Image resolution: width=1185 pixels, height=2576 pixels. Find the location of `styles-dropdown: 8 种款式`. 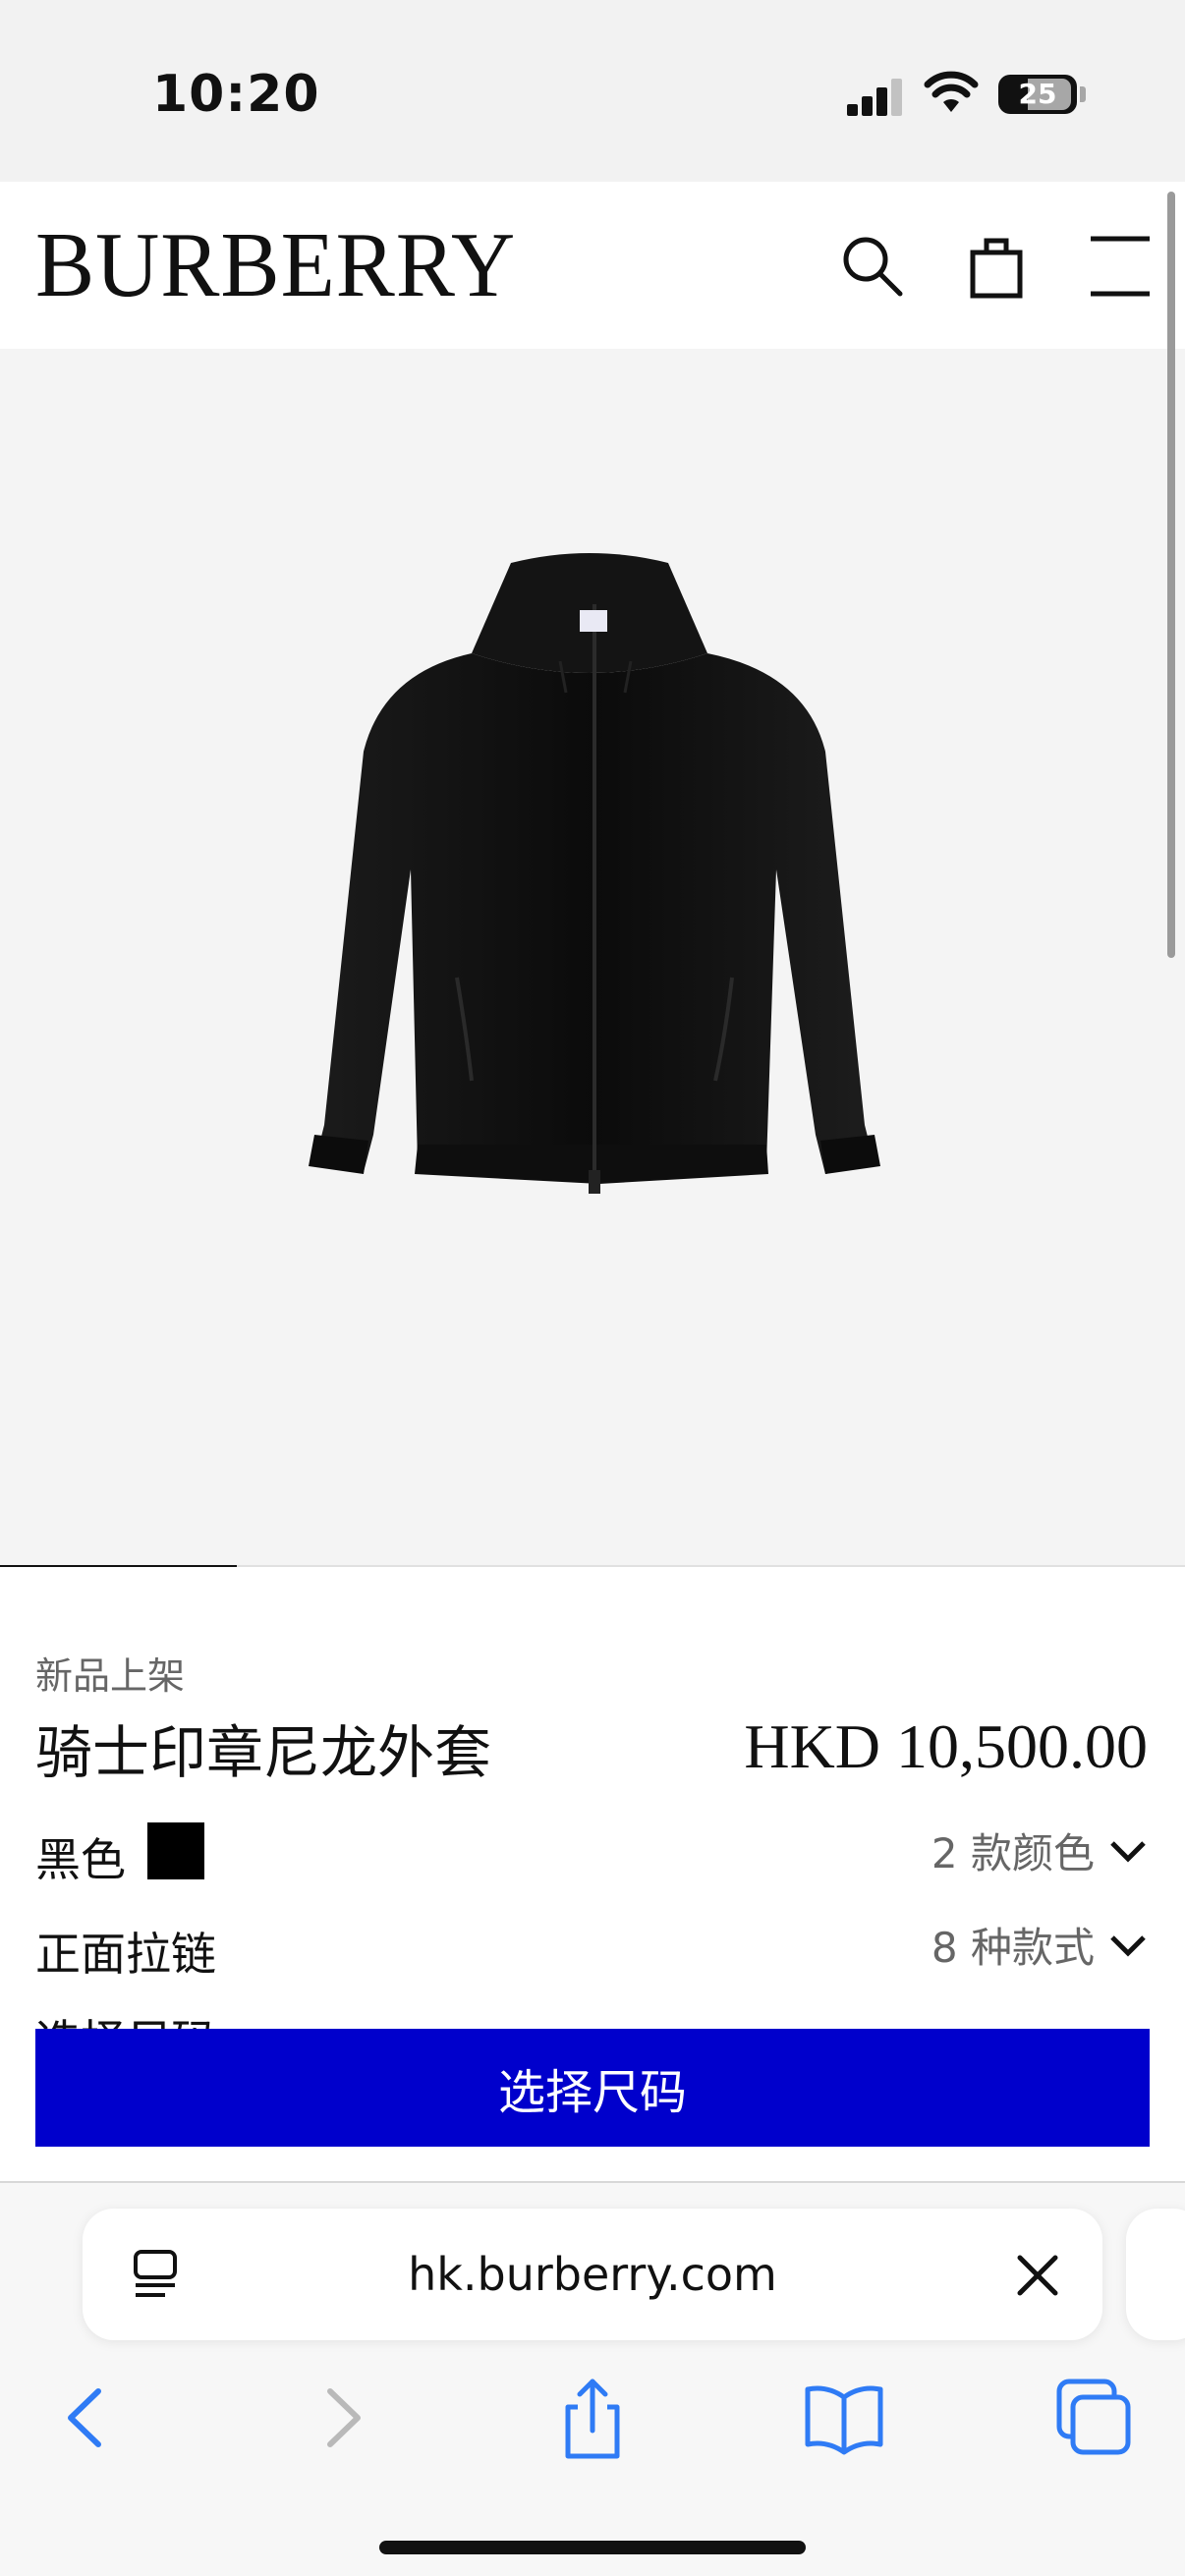

styles-dropdown: 8 种款式 is located at coordinates (1040, 1945).